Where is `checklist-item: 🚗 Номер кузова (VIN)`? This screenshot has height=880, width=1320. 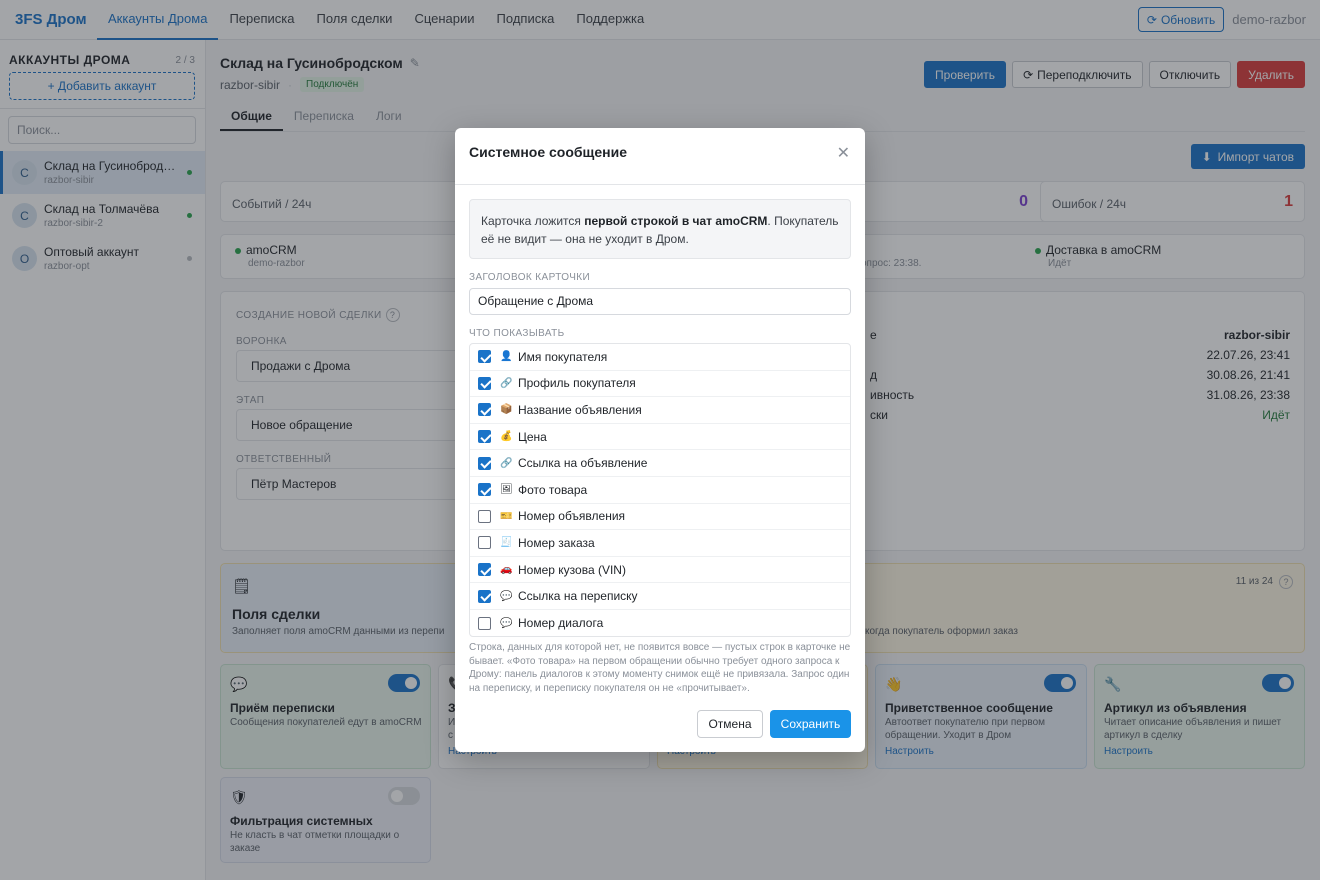
checklist-item: 🚗 Номер кузова (VIN) is located at coordinates (660, 570).